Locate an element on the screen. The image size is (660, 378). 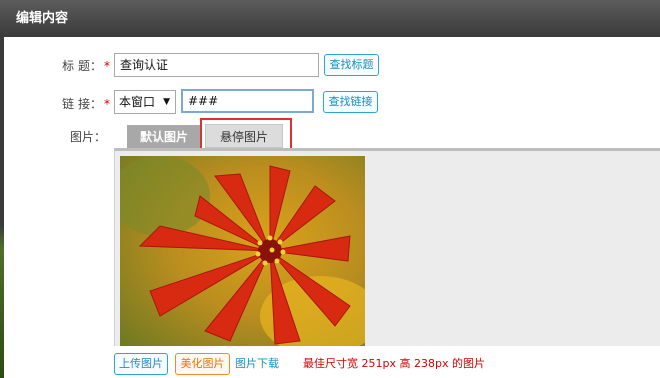
find-title-button: 查找标题 is located at coordinates (351, 65).